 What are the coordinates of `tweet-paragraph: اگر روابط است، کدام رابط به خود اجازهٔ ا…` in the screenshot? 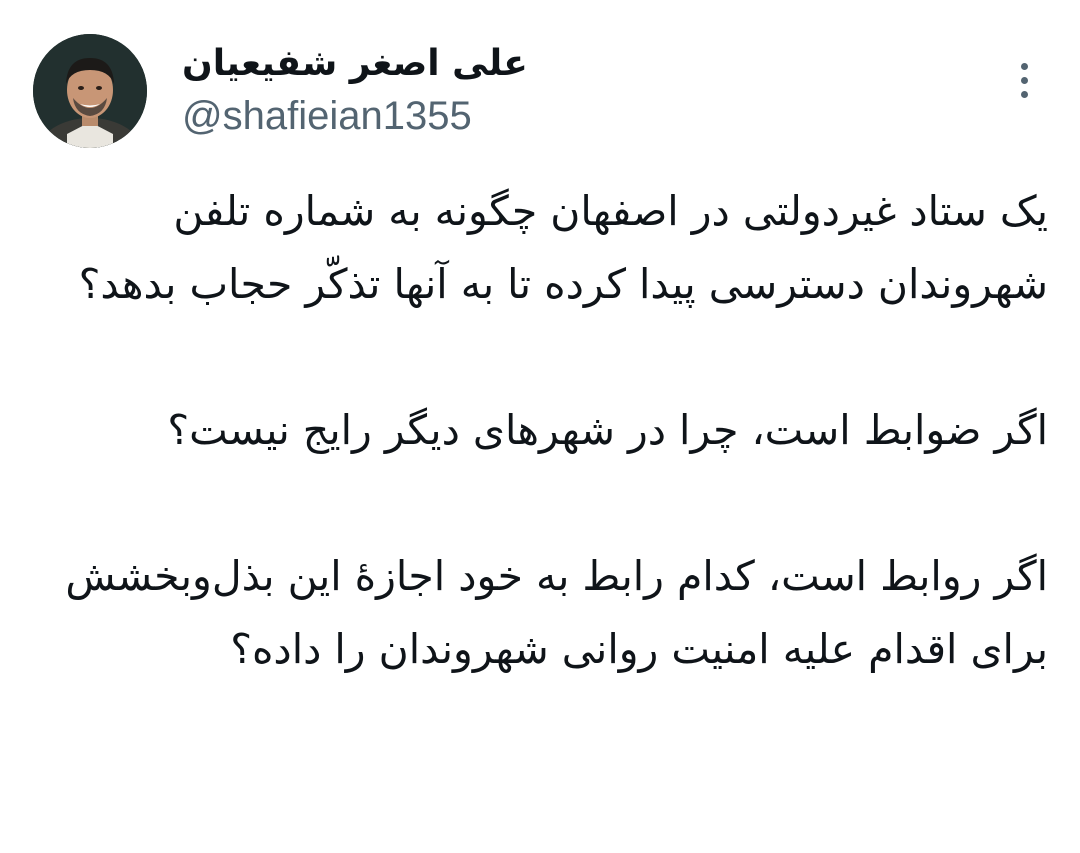 It's located at (556, 612).